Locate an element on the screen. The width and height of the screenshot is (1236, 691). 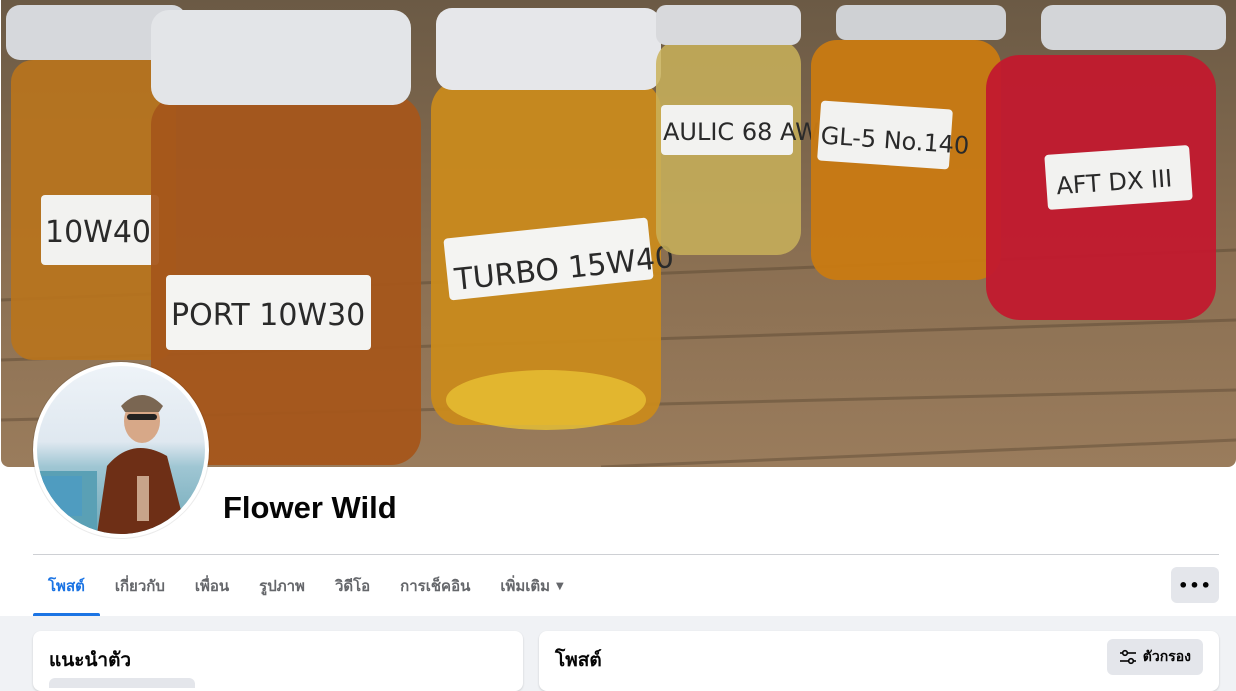
tab-about: เกี่ยวกับ is located at coordinates (140, 586).